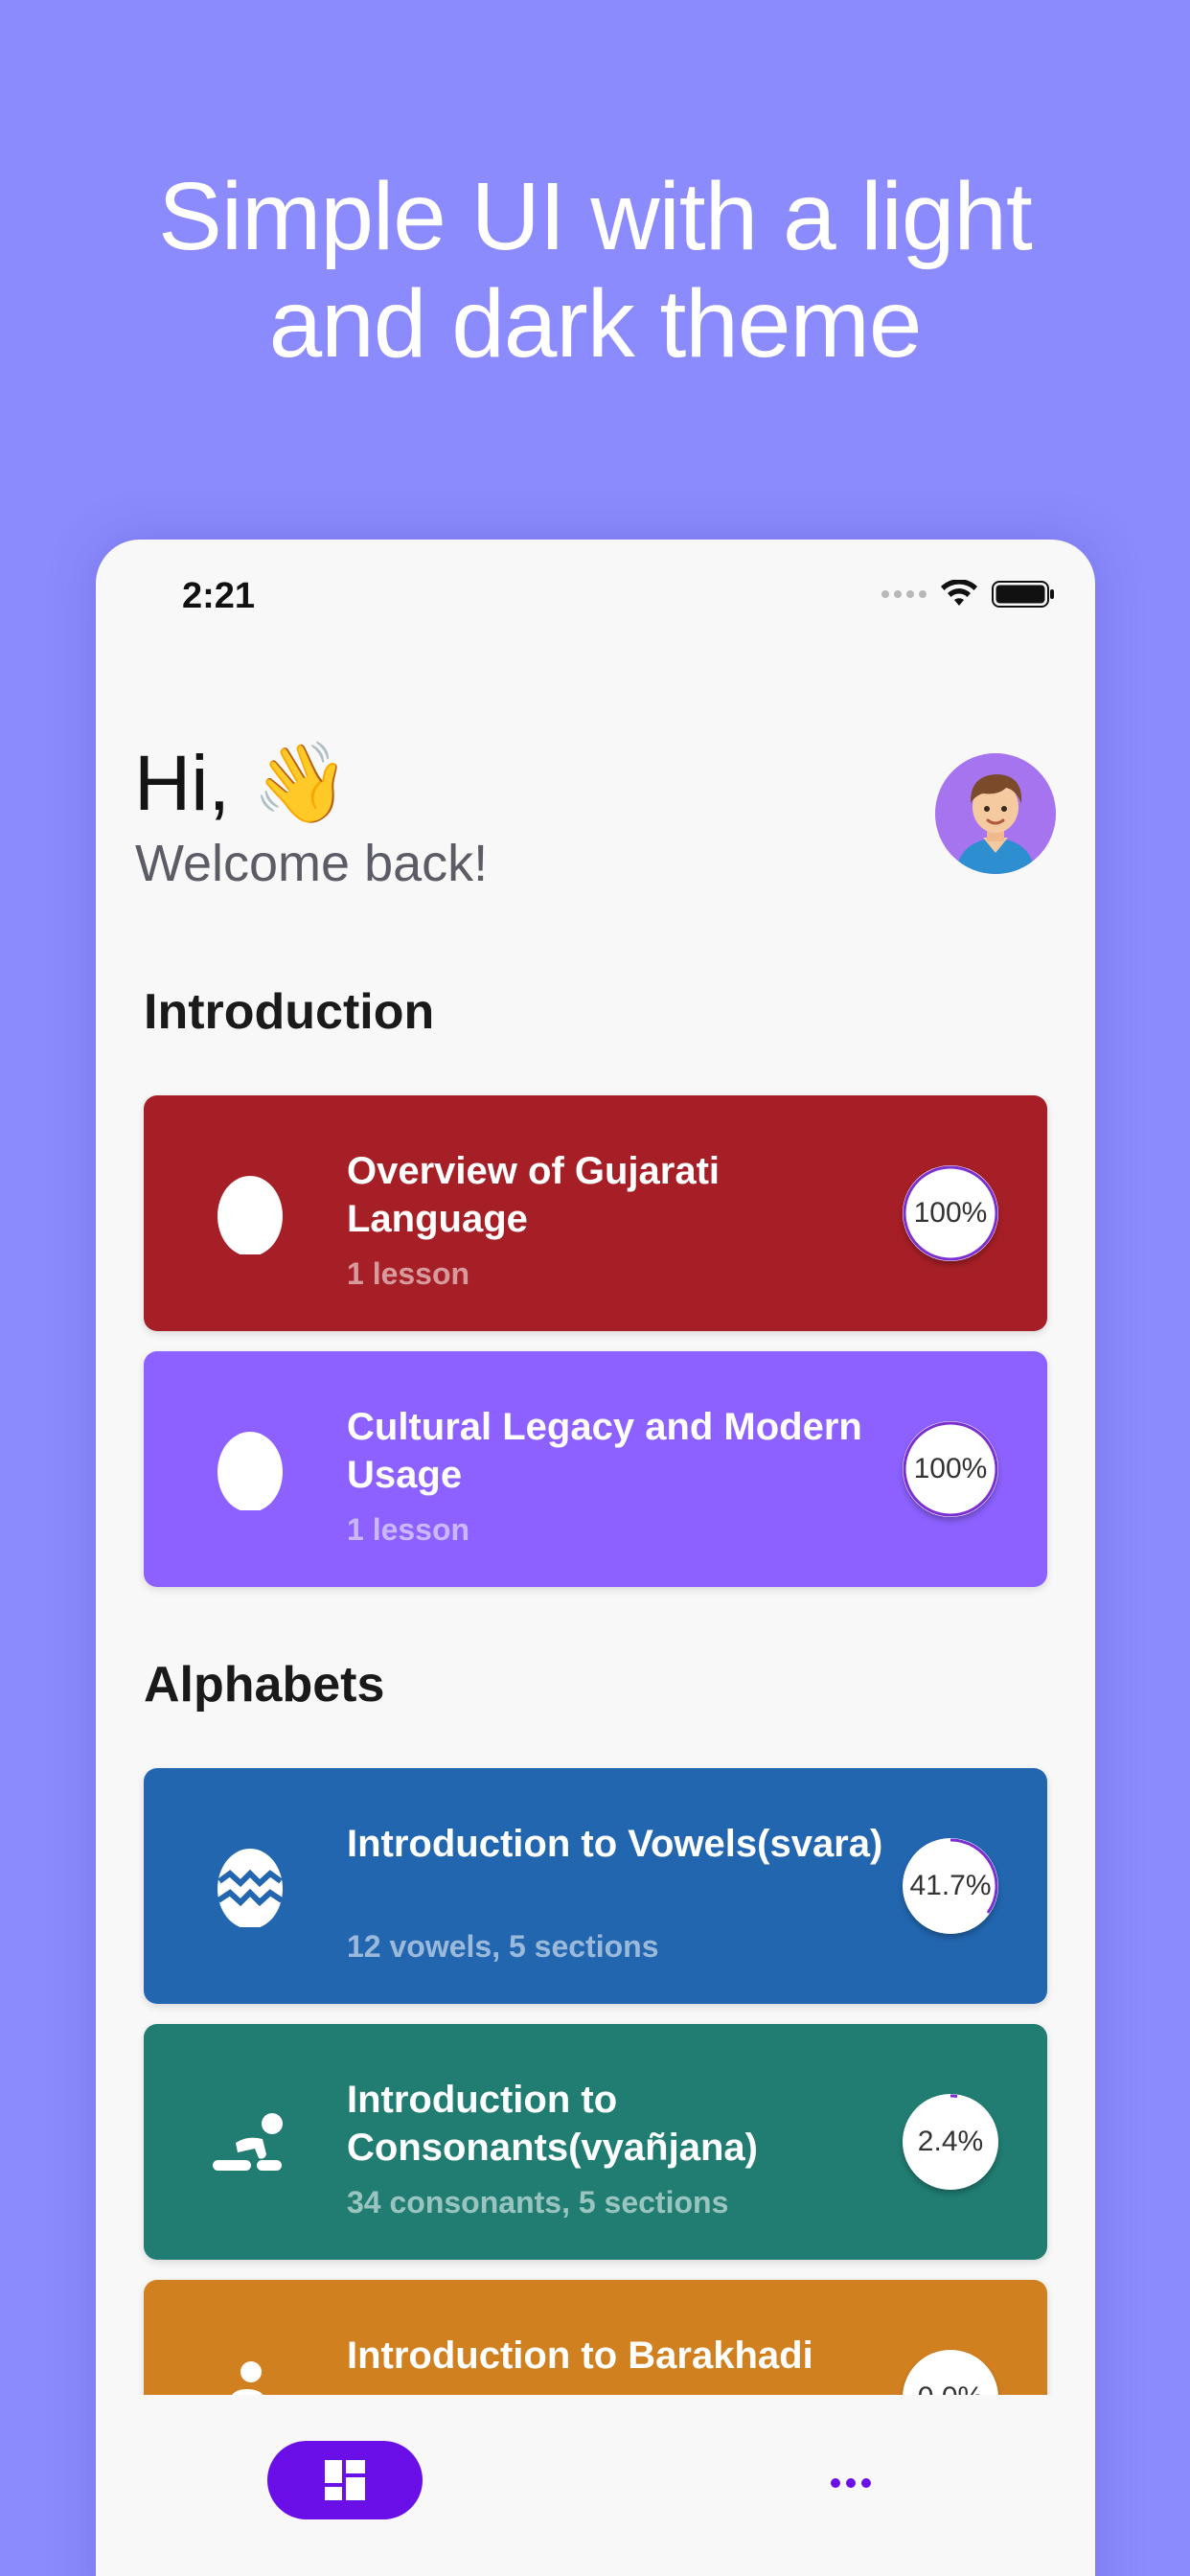 This screenshot has height=2576, width=1190. I want to click on bottom-nav, so click(595, 2486).